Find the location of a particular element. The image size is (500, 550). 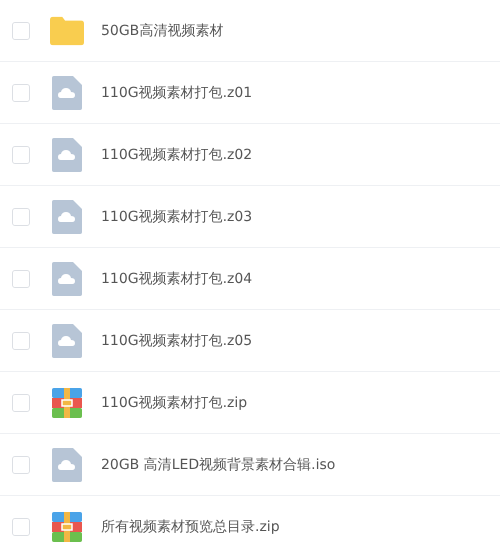

folder-icon is located at coordinates (67, 31).